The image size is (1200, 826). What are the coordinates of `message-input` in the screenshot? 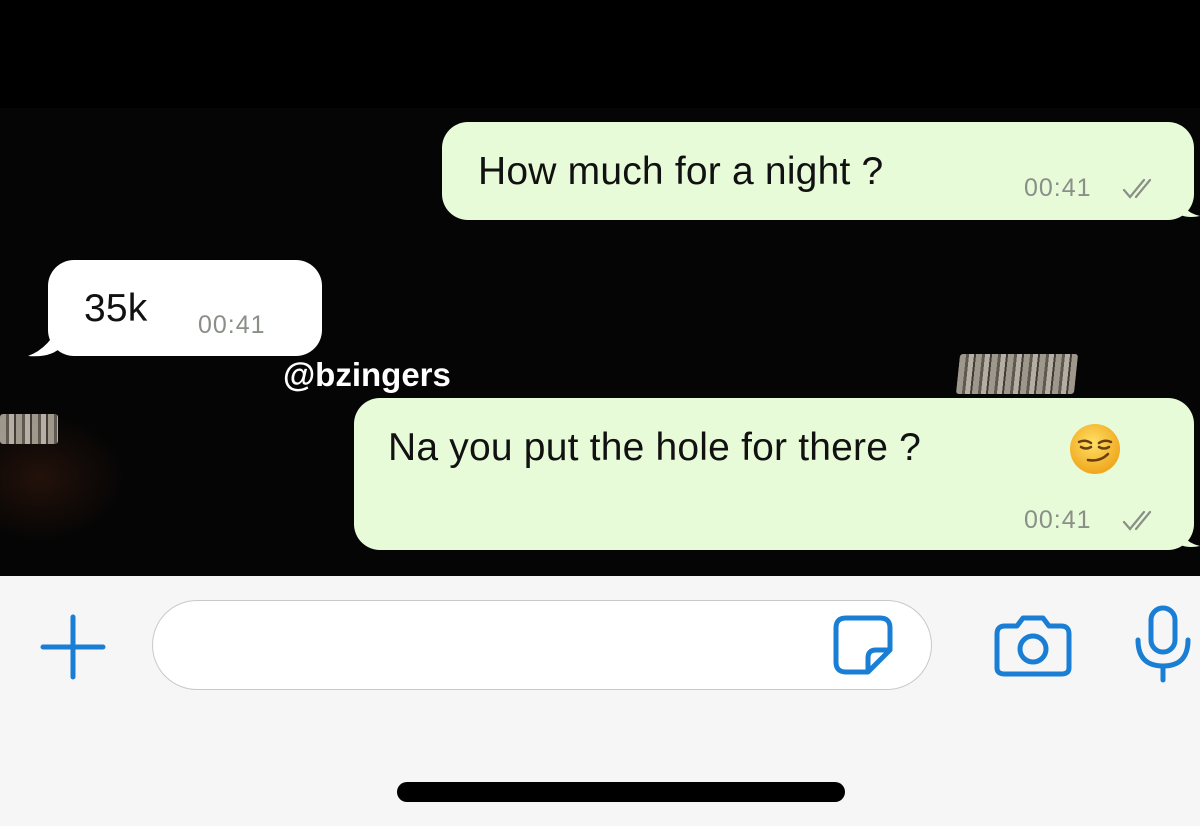 It's located at (542, 645).